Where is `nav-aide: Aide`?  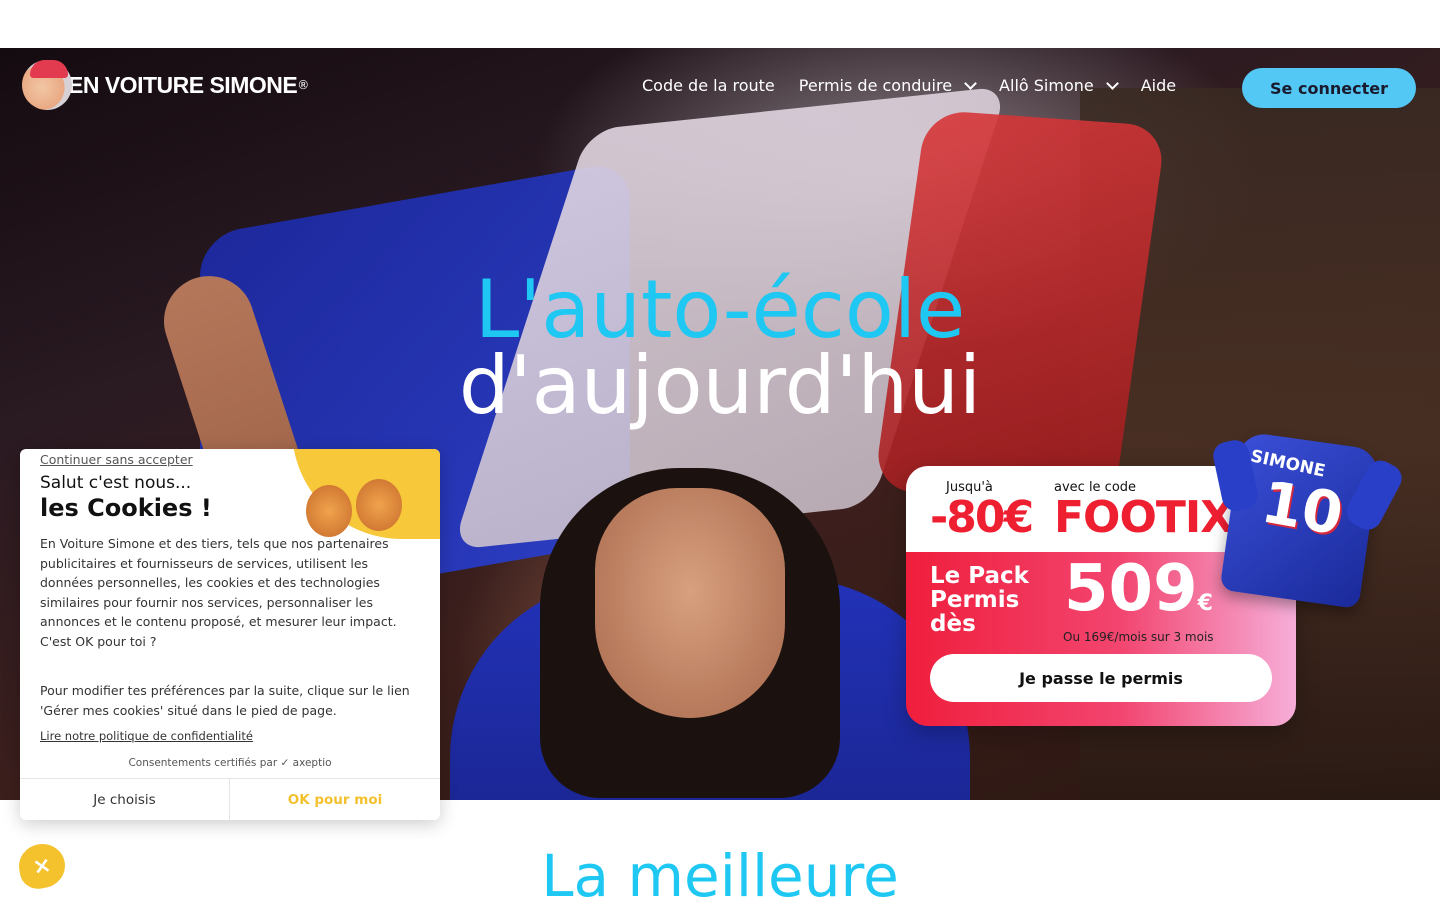
nav-aide: Aide is located at coordinates (1158, 85).